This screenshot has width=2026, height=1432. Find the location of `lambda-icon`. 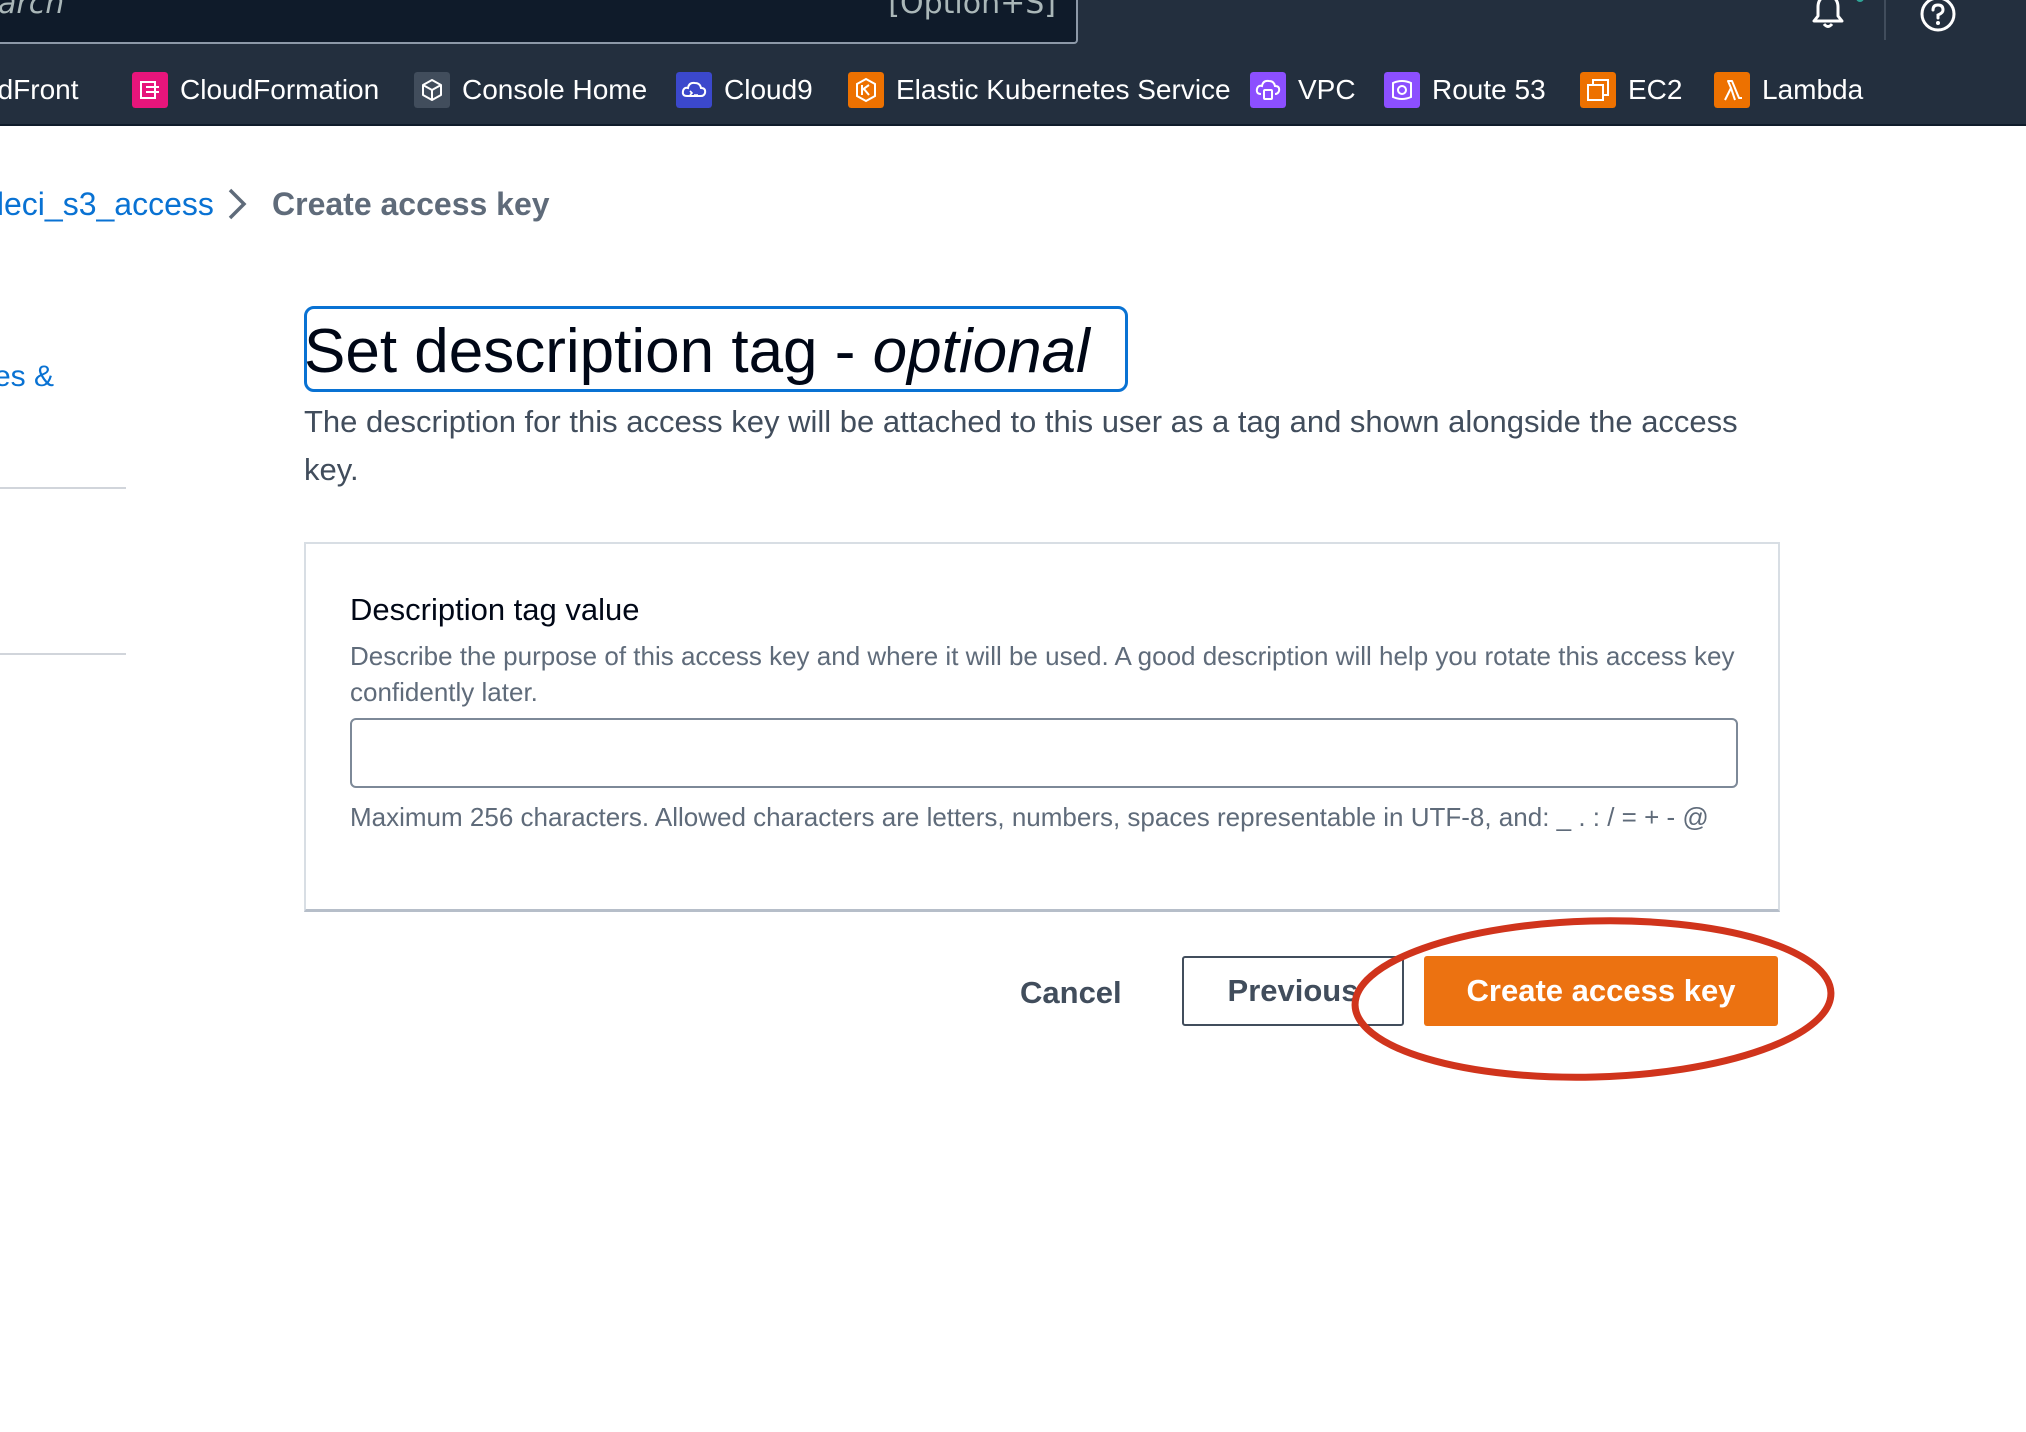

lambda-icon is located at coordinates (1732, 90).